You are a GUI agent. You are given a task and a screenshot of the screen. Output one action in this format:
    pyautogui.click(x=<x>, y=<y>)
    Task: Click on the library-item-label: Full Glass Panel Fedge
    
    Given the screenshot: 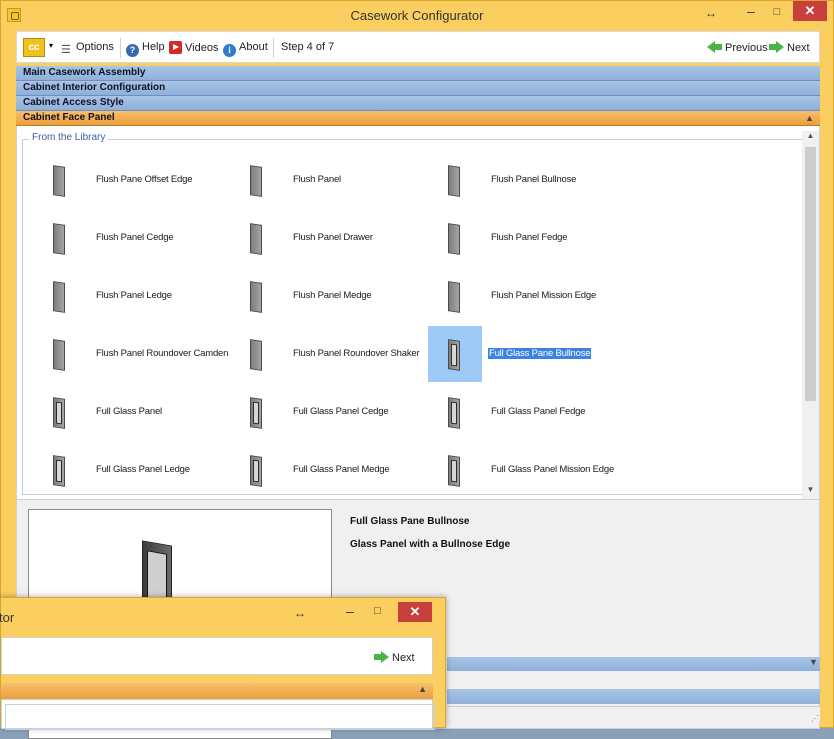 What is the action you would take?
    pyautogui.click(x=538, y=411)
    